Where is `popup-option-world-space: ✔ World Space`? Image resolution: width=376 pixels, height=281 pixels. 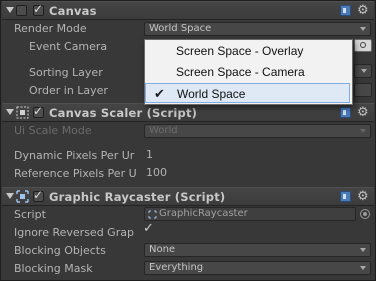 popup-option-world-space: ✔ World Space is located at coordinates (247, 93).